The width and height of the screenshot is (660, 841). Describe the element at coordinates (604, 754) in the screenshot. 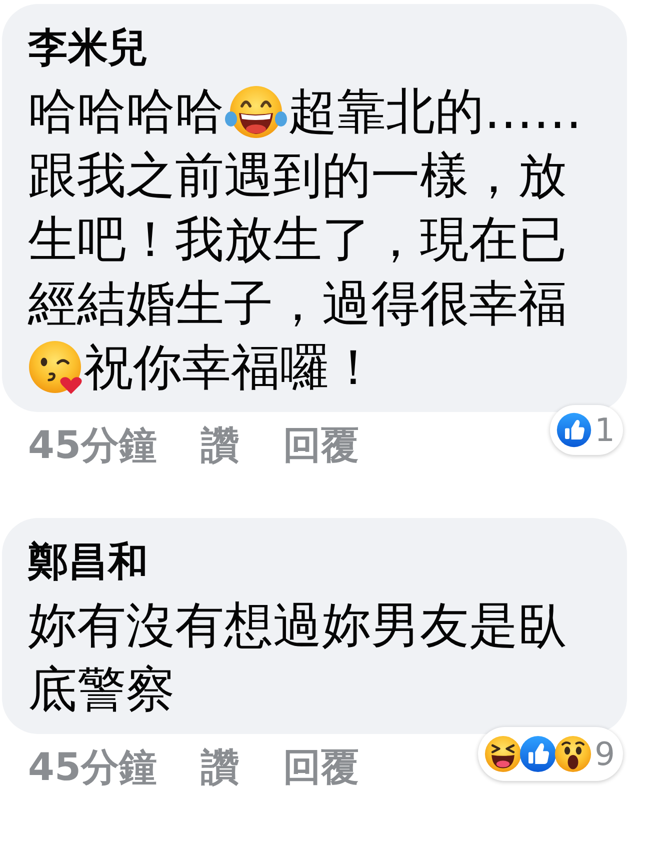

I see `reaction-count: 9` at that location.